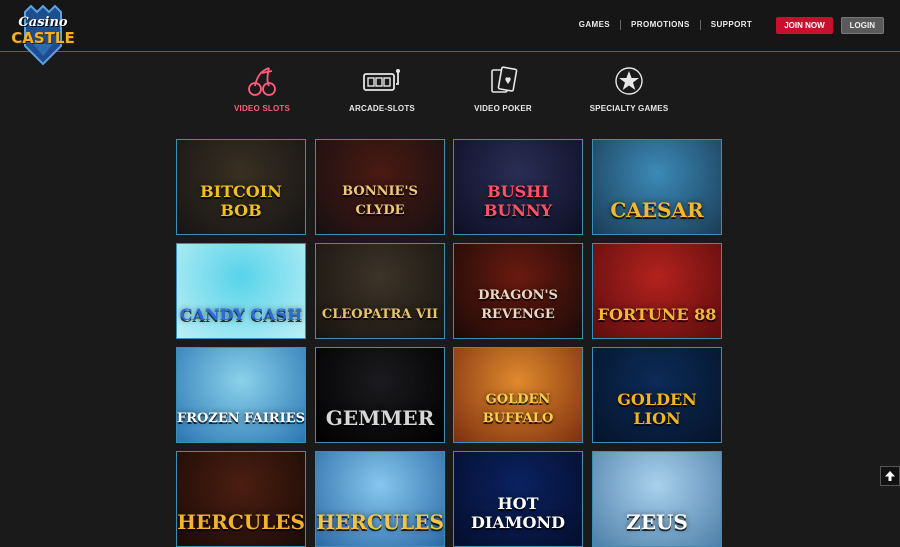 The image size is (900, 547). I want to click on game-tile-dragons-revenge: DRAGON'S REVENGE, so click(518, 291).